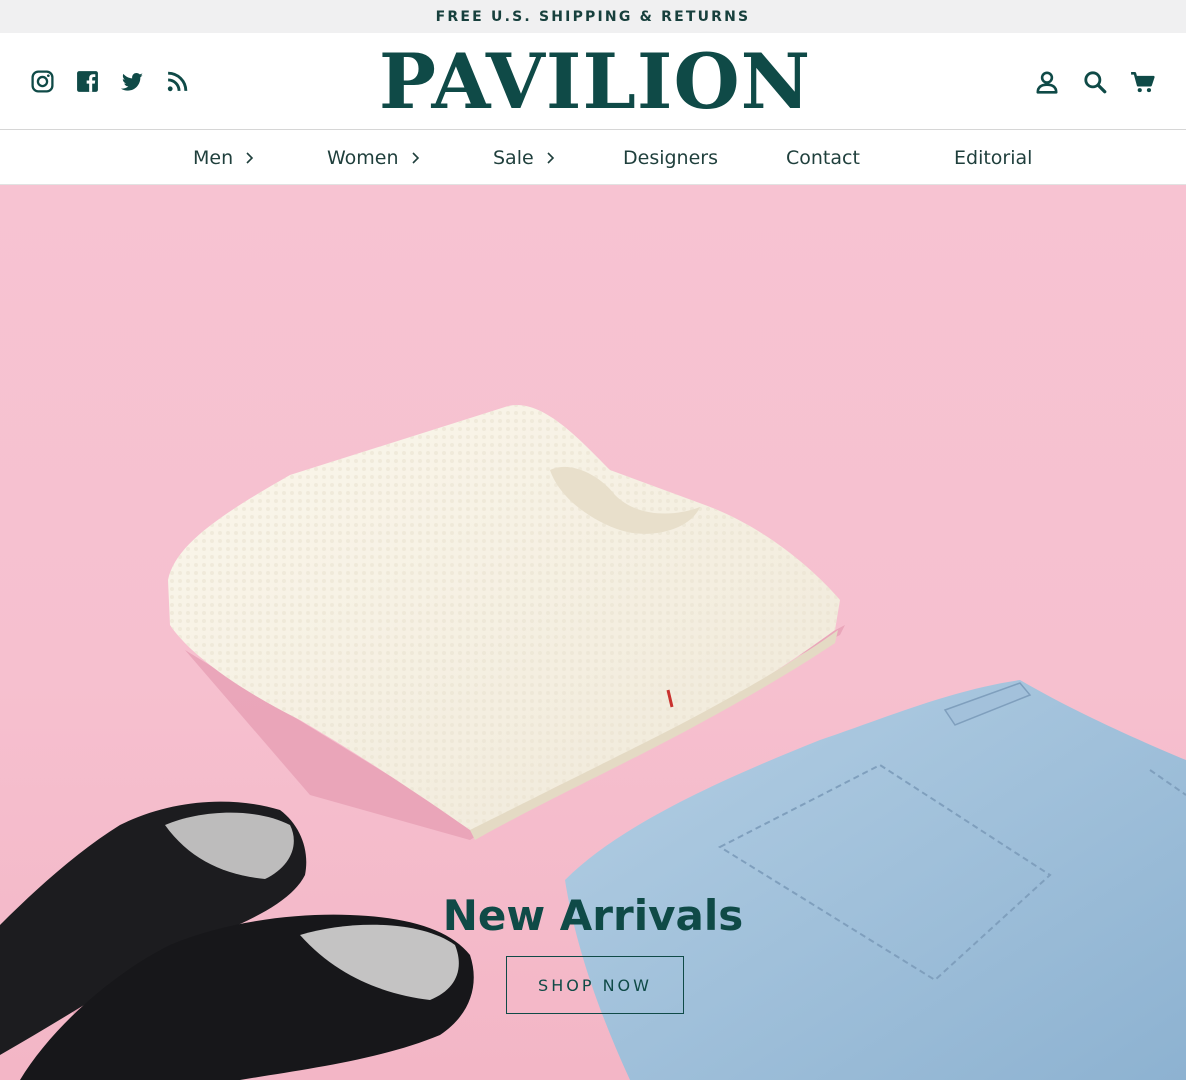 This screenshot has width=1186, height=1080. Describe the element at coordinates (177, 81) in the screenshot. I see `rss-icon` at that location.